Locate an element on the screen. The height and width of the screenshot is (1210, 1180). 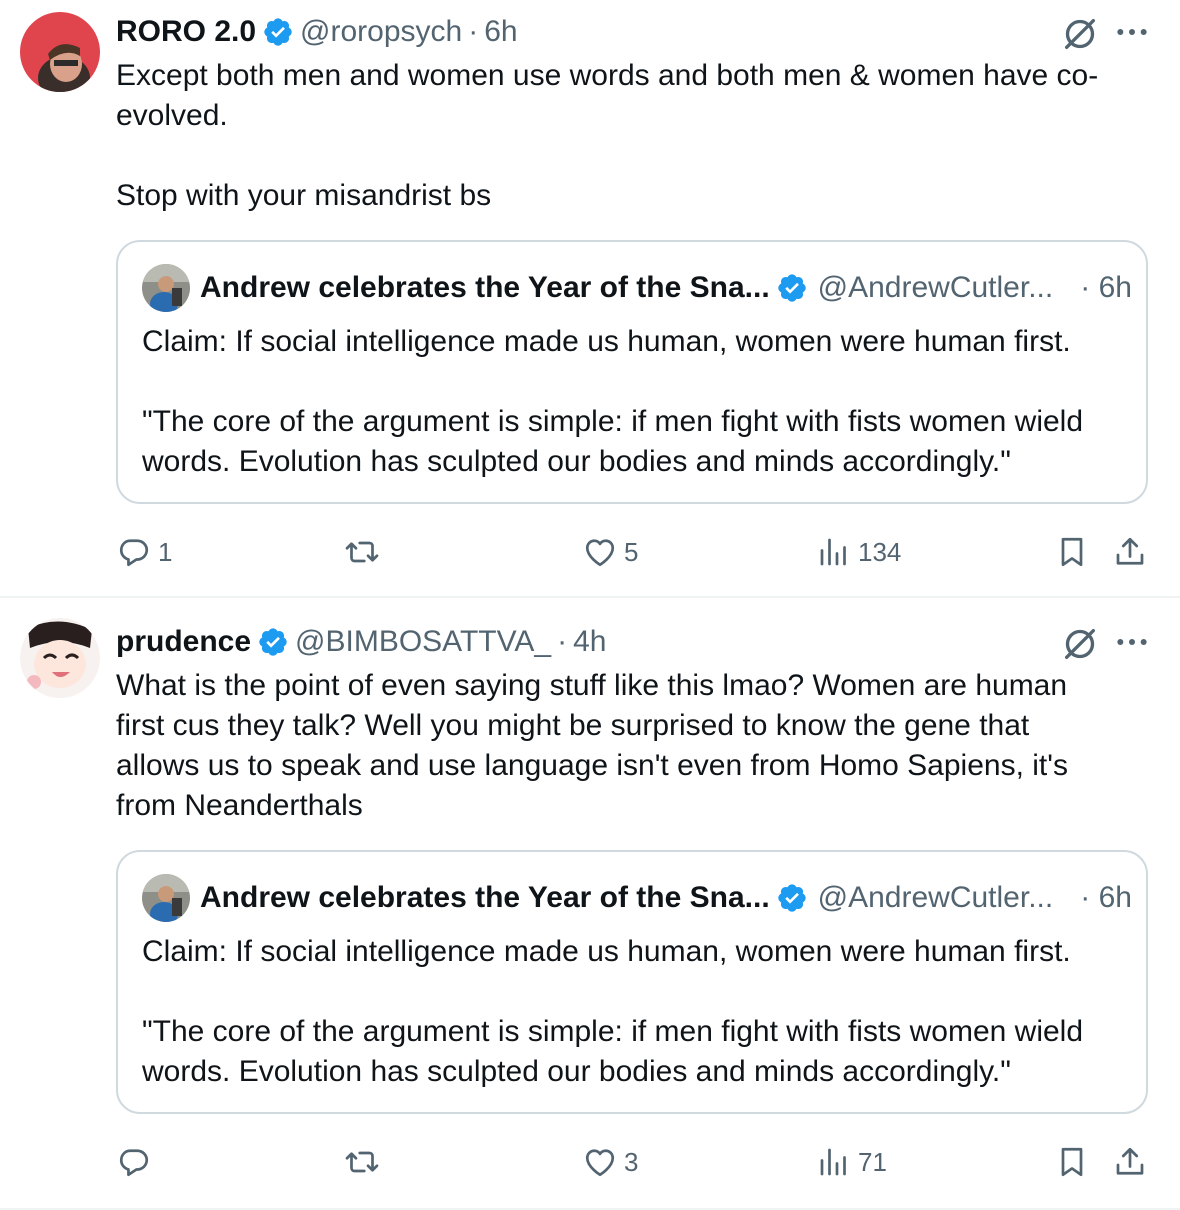
like-count: 5 is located at coordinates (631, 551).